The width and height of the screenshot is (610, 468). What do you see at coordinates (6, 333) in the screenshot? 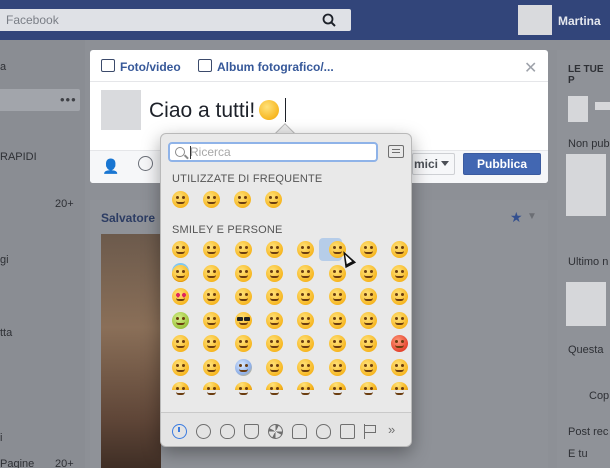
I see `sidebar-item-label: tta` at bounding box center [6, 333].